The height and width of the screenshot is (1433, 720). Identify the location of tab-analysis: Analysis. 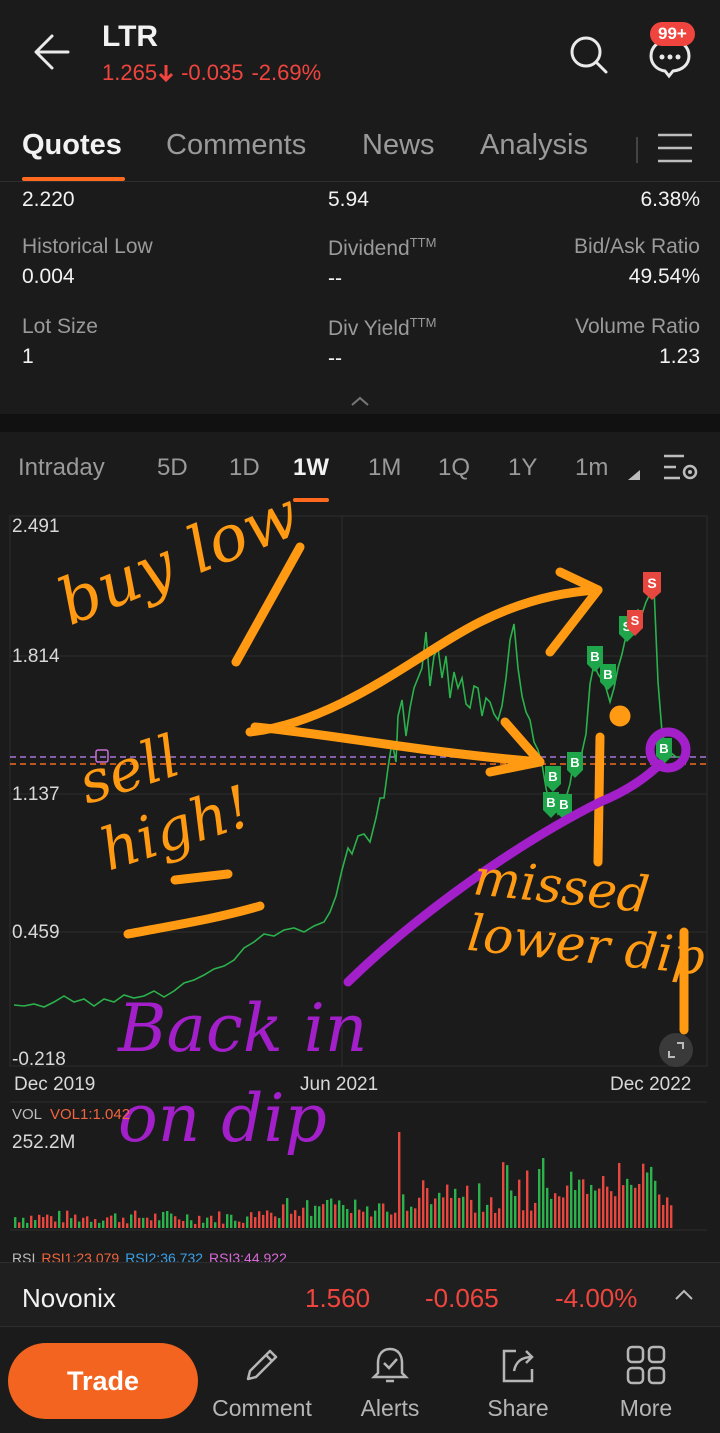
(534, 145).